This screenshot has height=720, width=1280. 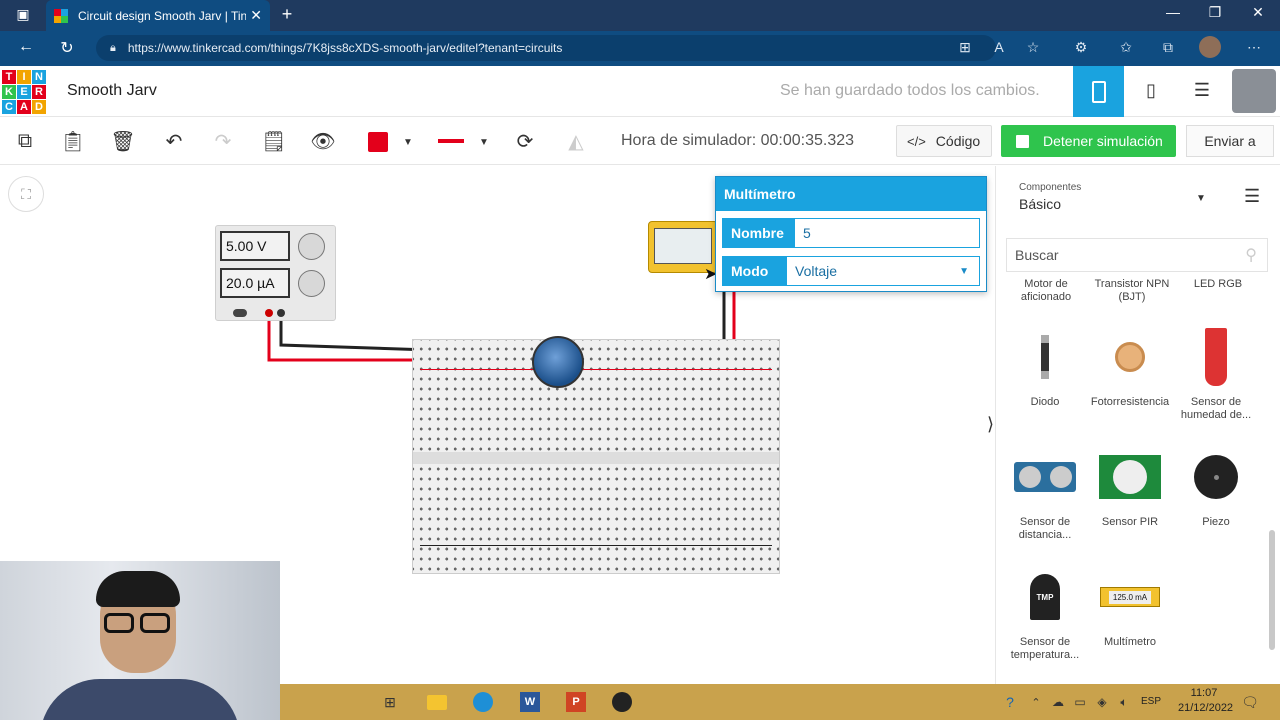 What do you see at coordinates (576, 702) in the screenshot?
I see `powerpoint-icon: P` at bounding box center [576, 702].